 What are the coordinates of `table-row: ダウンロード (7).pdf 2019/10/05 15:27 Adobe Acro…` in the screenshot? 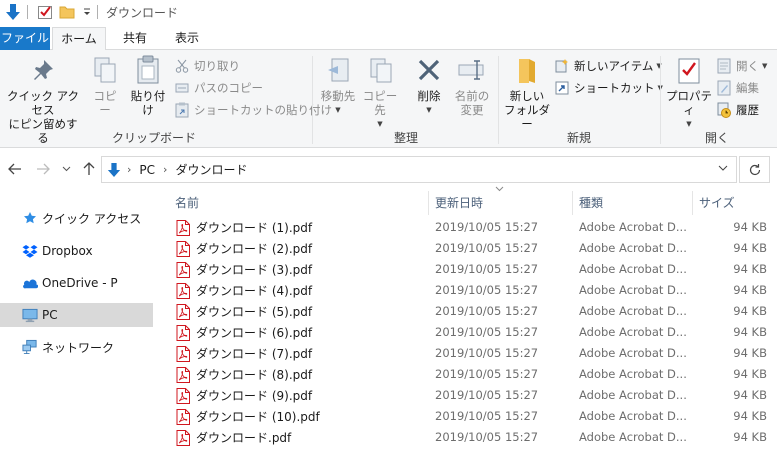 It's located at (467, 353).